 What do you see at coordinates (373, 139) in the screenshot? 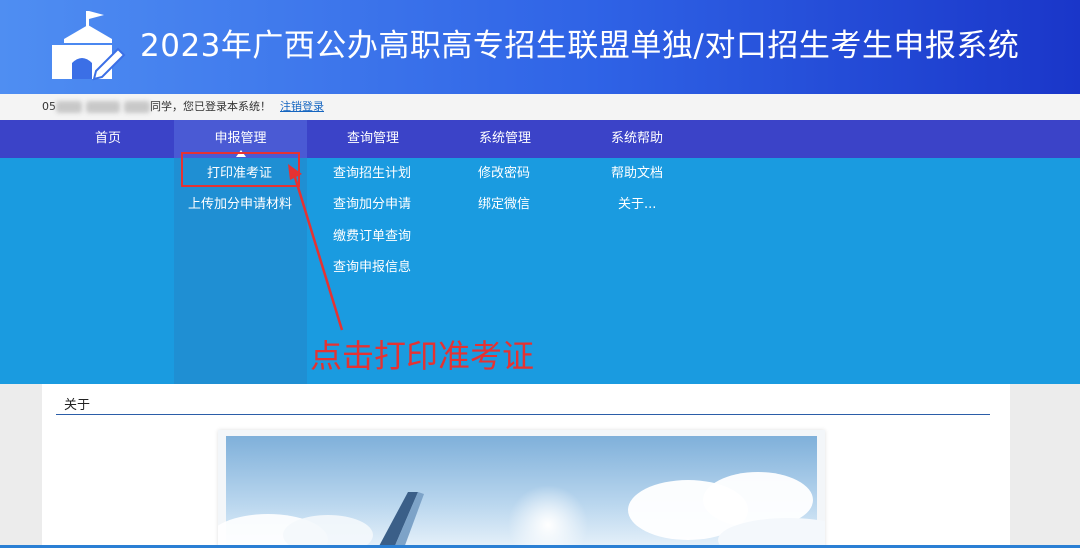
I see `nav-query-management: 查询管理` at bounding box center [373, 139].